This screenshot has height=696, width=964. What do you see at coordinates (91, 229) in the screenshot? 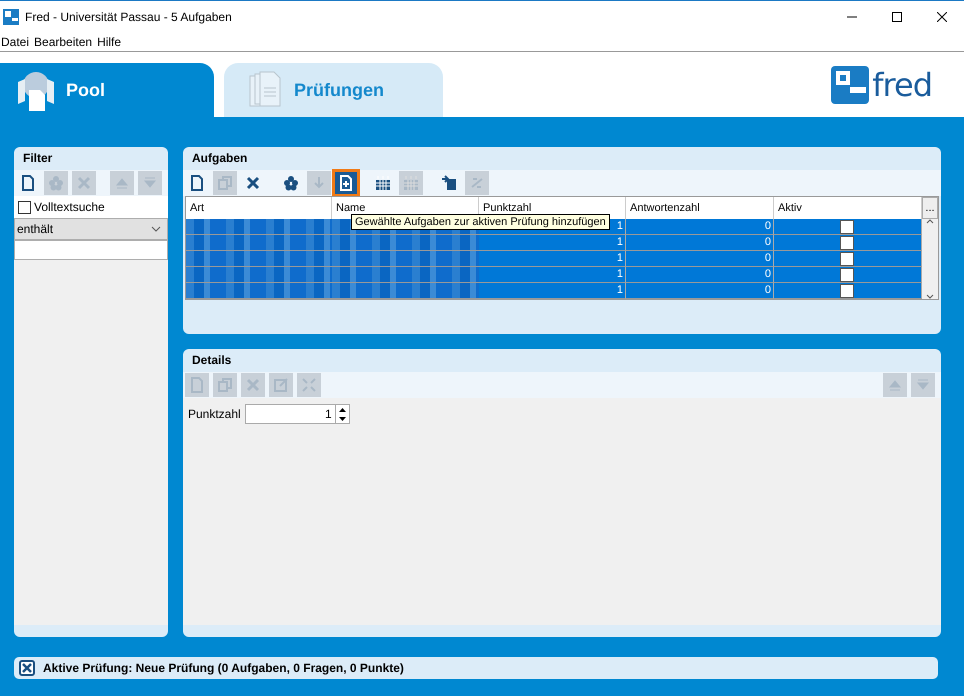
I see `operator-dropdown: enthält` at bounding box center [91, 229].